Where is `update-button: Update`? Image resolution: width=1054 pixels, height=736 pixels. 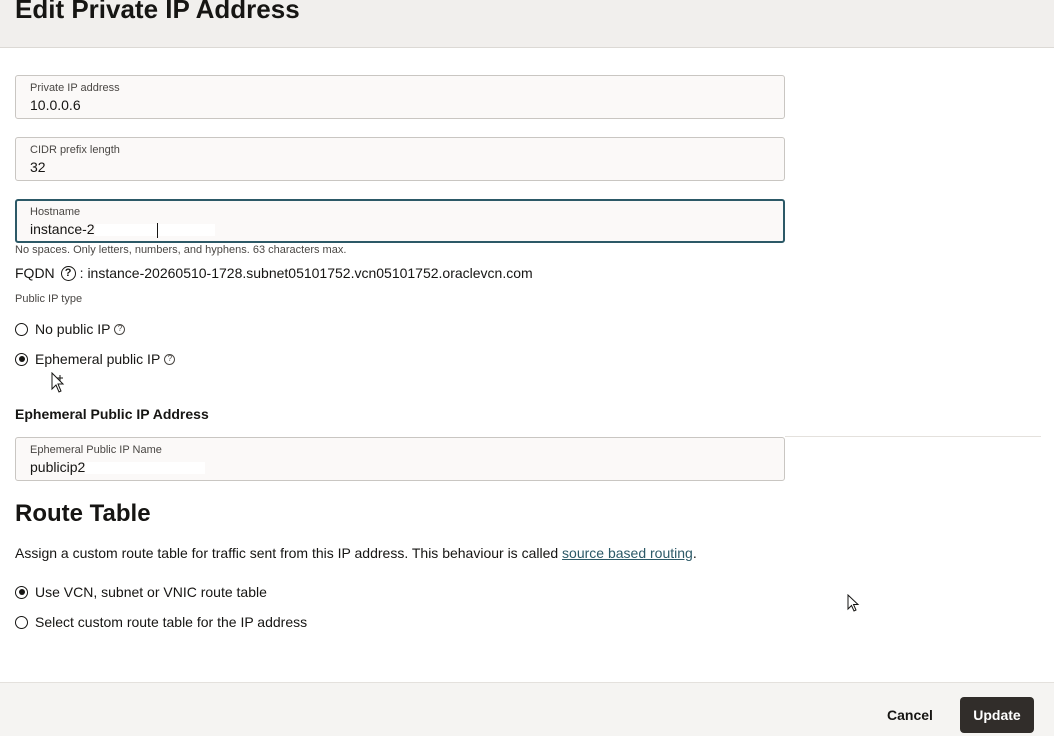 update-button: Update is located at coordinates (997, 715).